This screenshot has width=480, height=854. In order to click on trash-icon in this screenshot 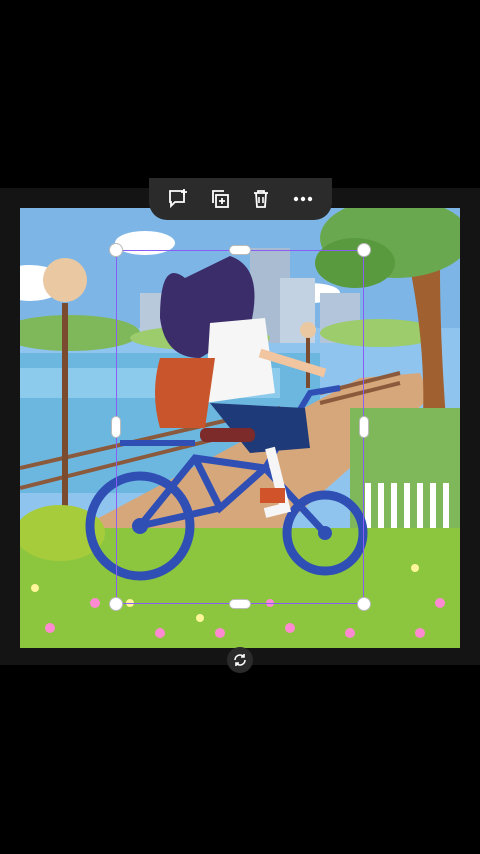, I will do `click(261, 199)`.